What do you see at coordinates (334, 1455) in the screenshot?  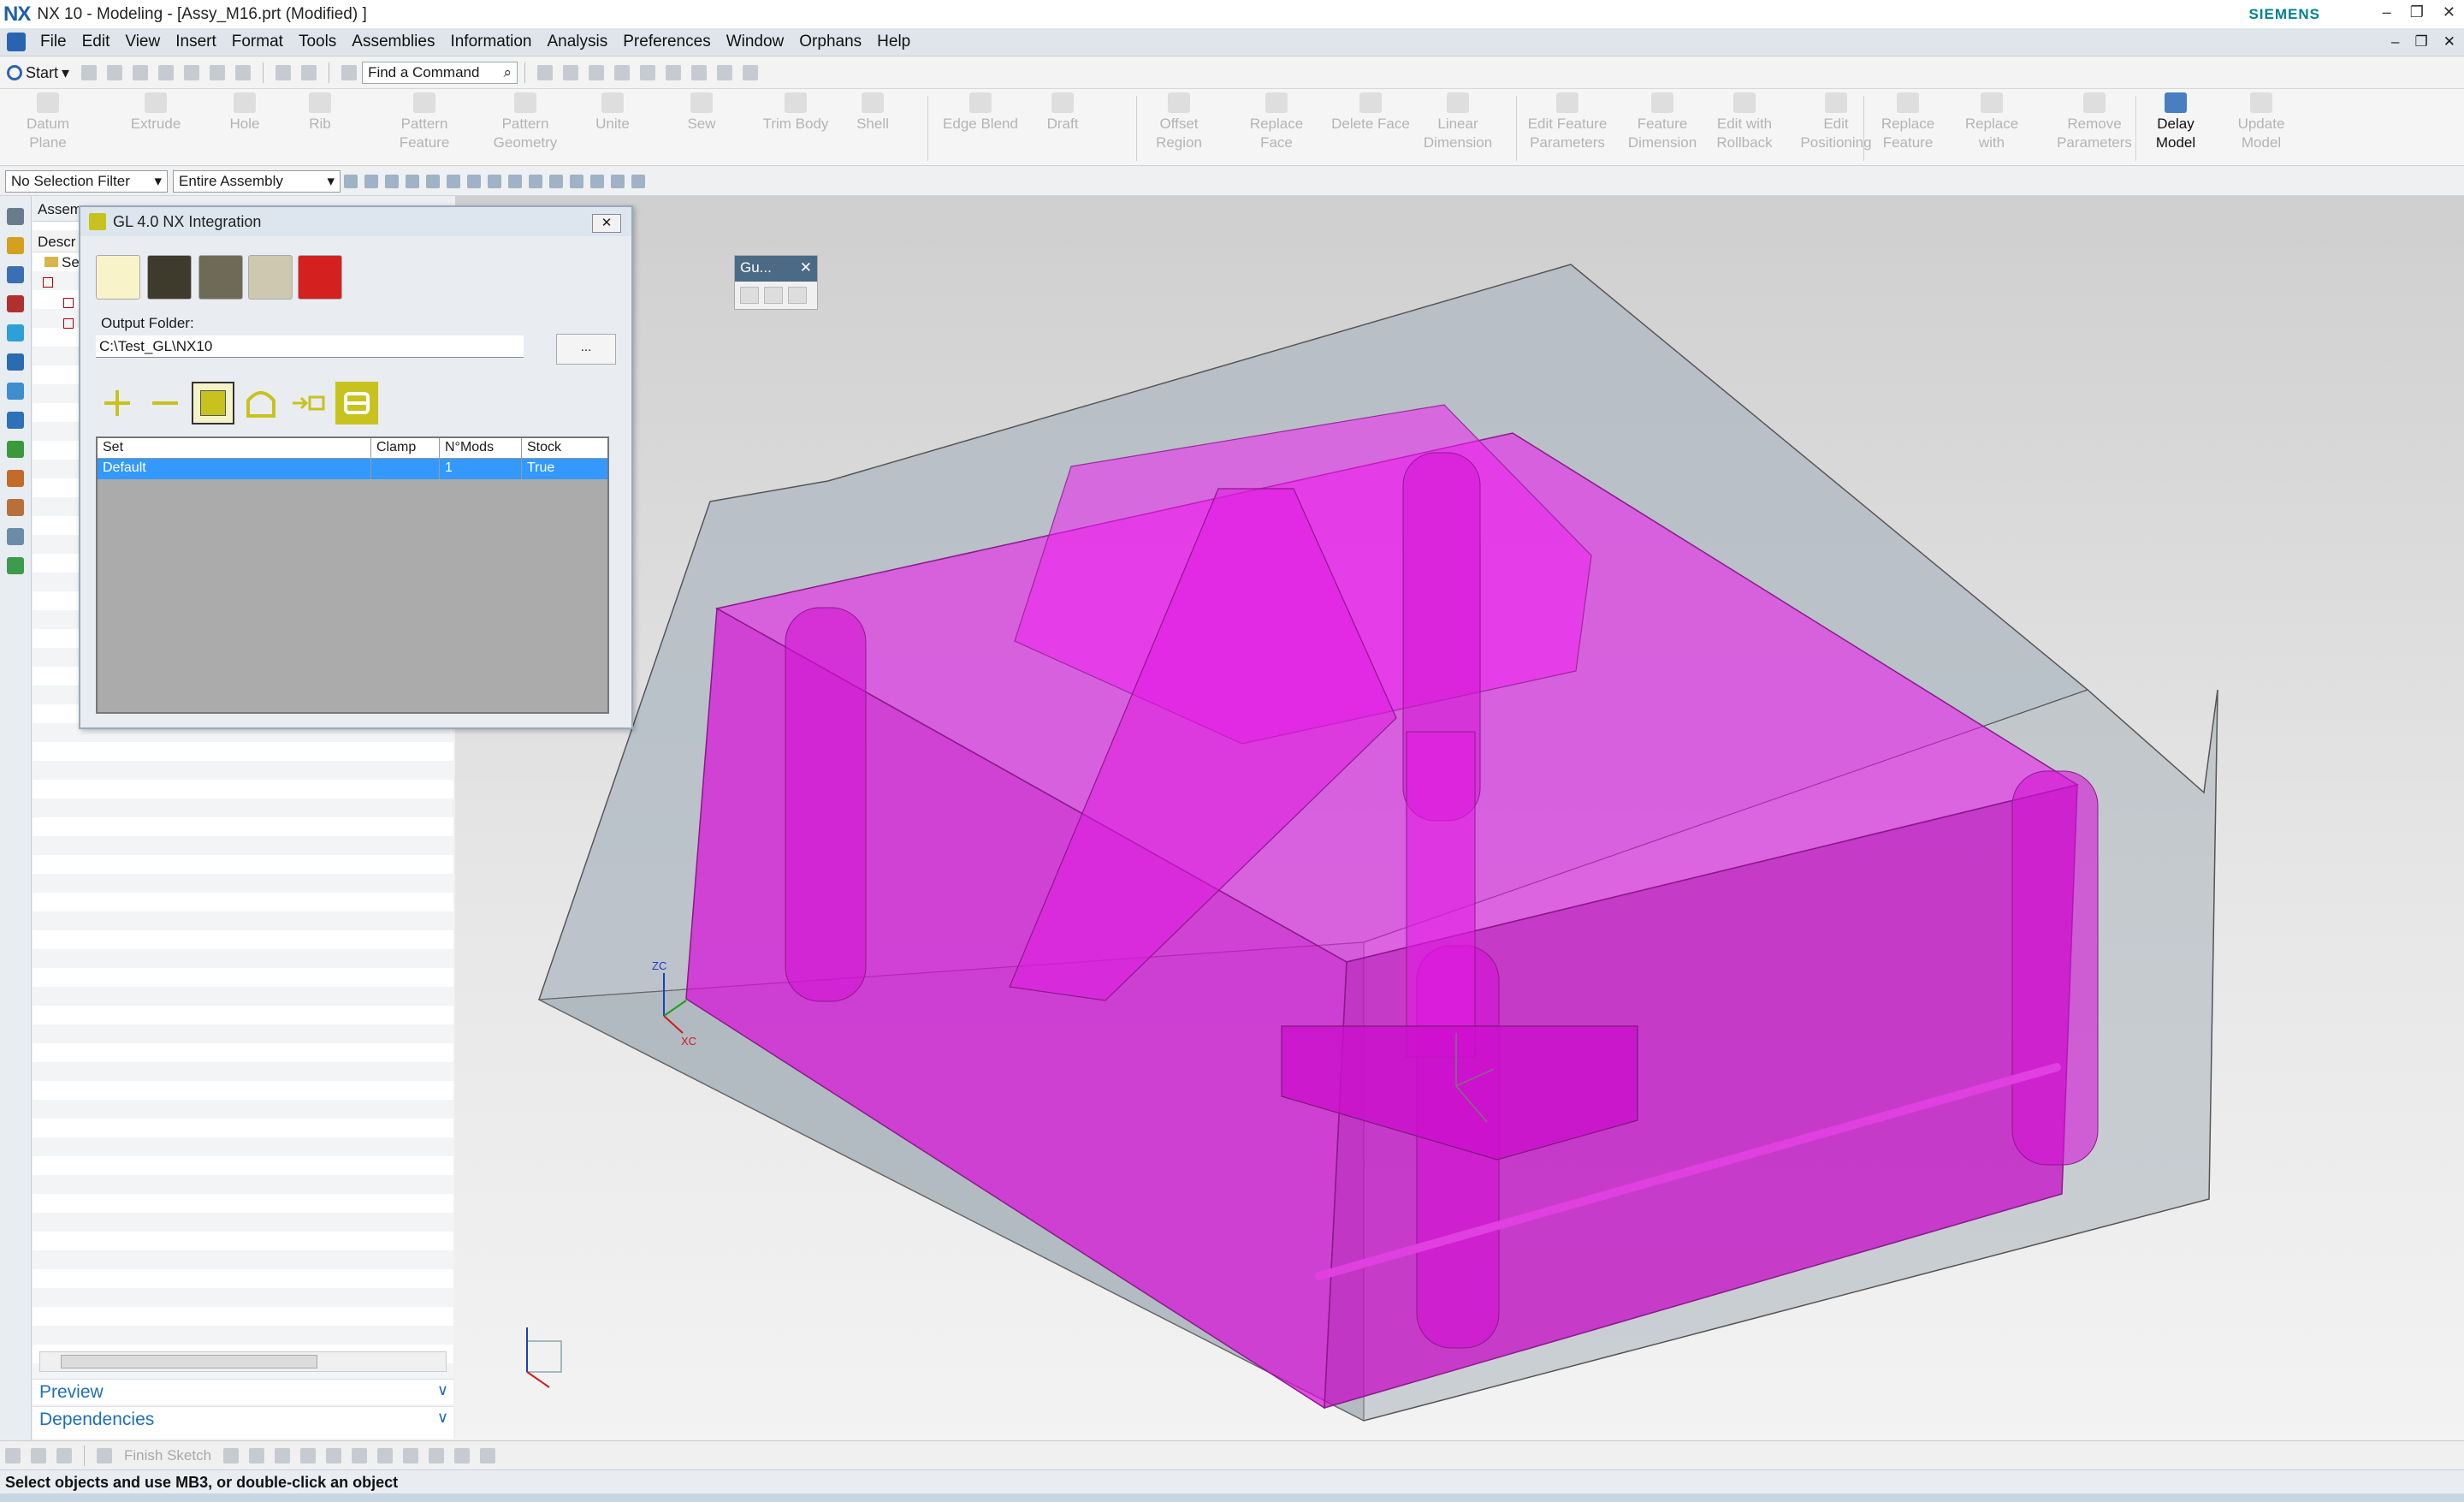 I see `fillet-icon` at bounding box center [334, 1455].